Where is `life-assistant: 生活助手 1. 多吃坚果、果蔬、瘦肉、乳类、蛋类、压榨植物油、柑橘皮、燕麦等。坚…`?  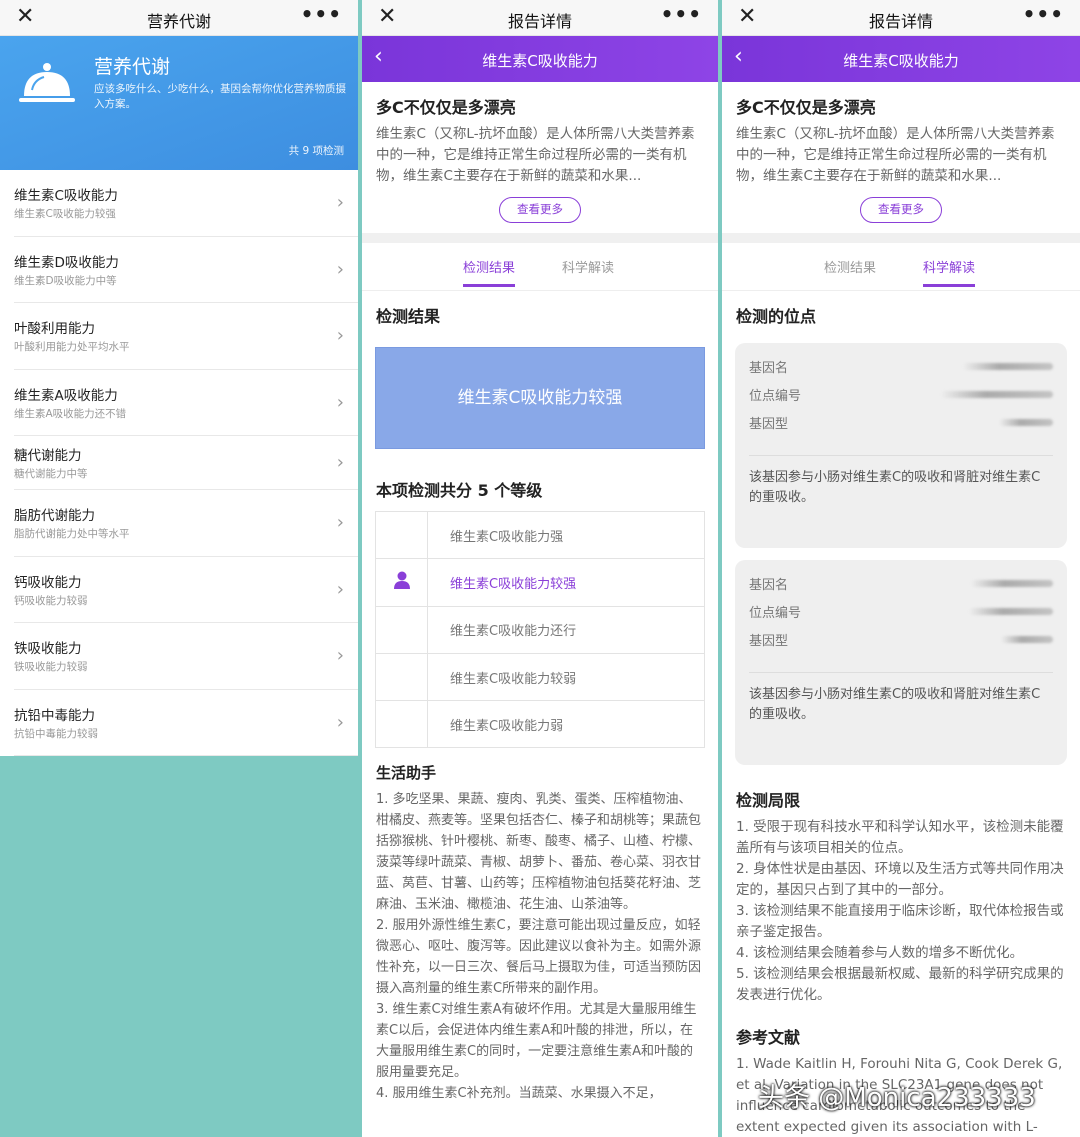
life-assistant: 生活助手 1. 多吃坚果、果蔬、瘦肉、乳类、蛋类、压榨植物油、柑橘皮、燕麦等。坚… is located at coordinates (540, 933).